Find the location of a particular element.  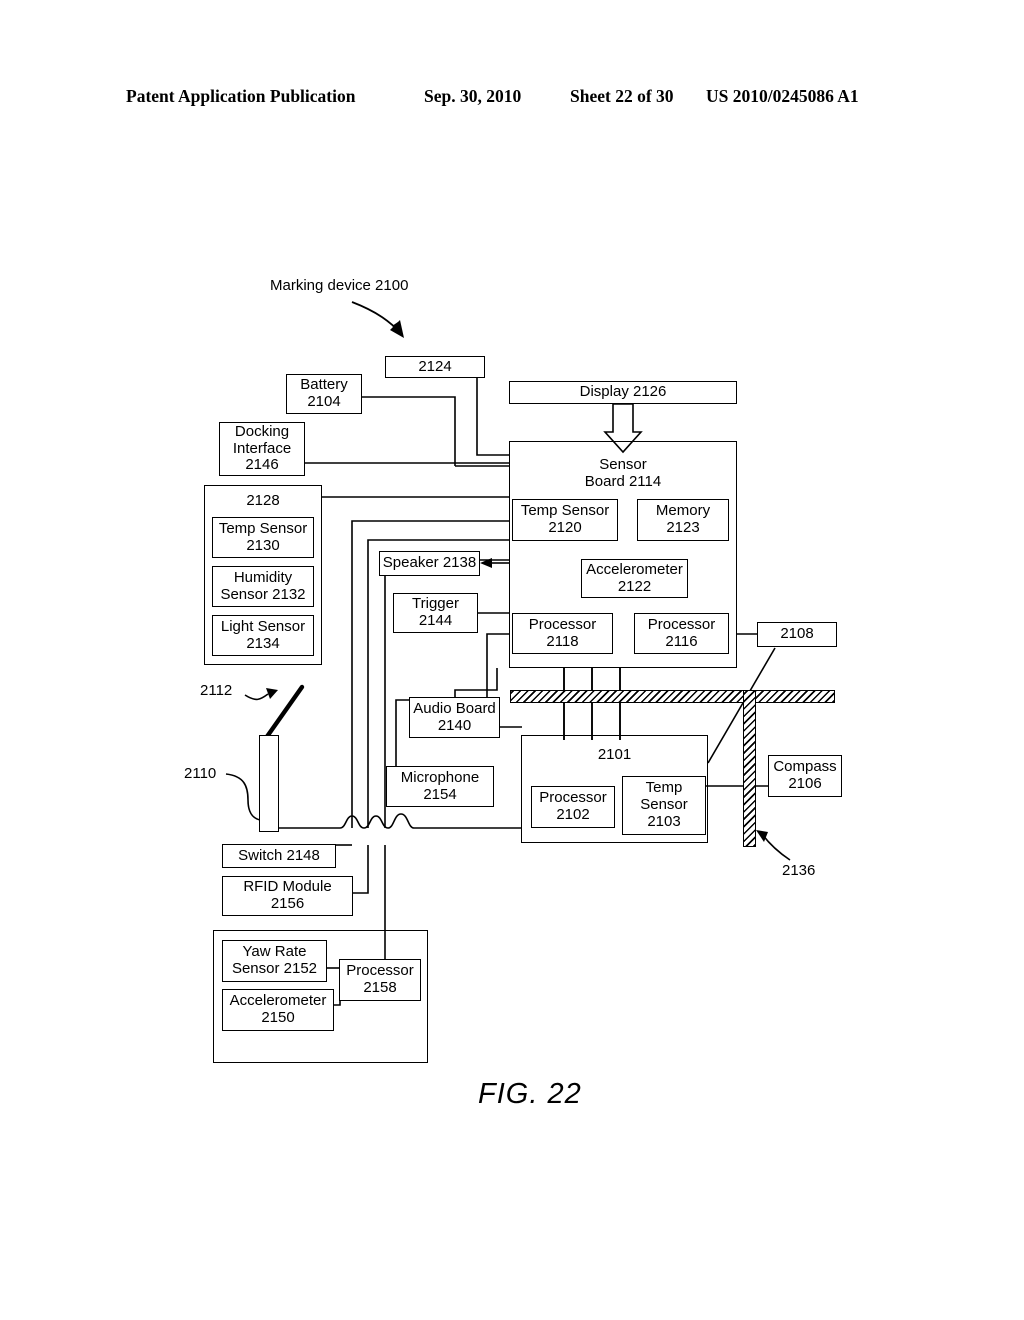

block-yaw-2152-line1: Yaw Rate is located at coordinates (274, 952).